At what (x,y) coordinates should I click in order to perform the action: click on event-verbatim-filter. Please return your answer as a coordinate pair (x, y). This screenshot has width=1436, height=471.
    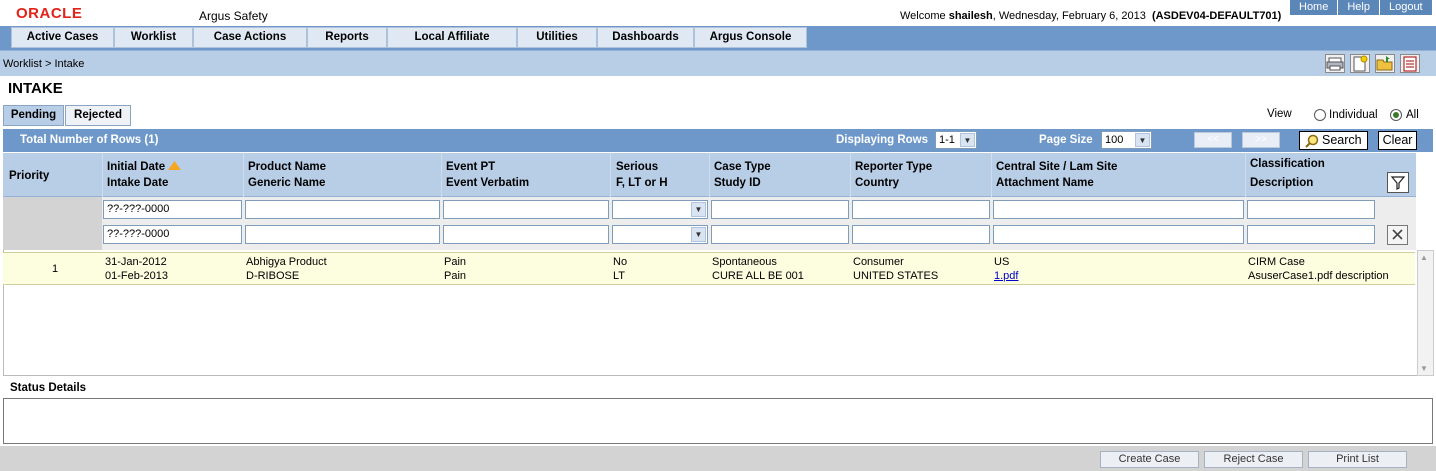
    Looking at the image, I should click on (526, 234).